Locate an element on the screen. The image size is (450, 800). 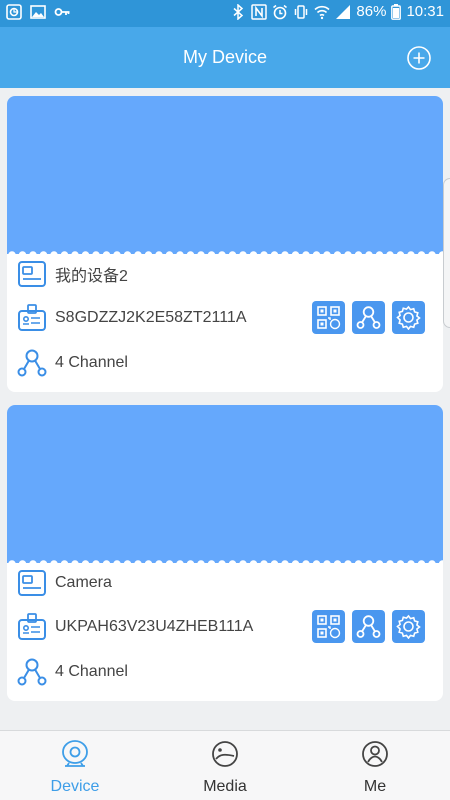
battery-percent: 86% is located at coordinates (371, 11).